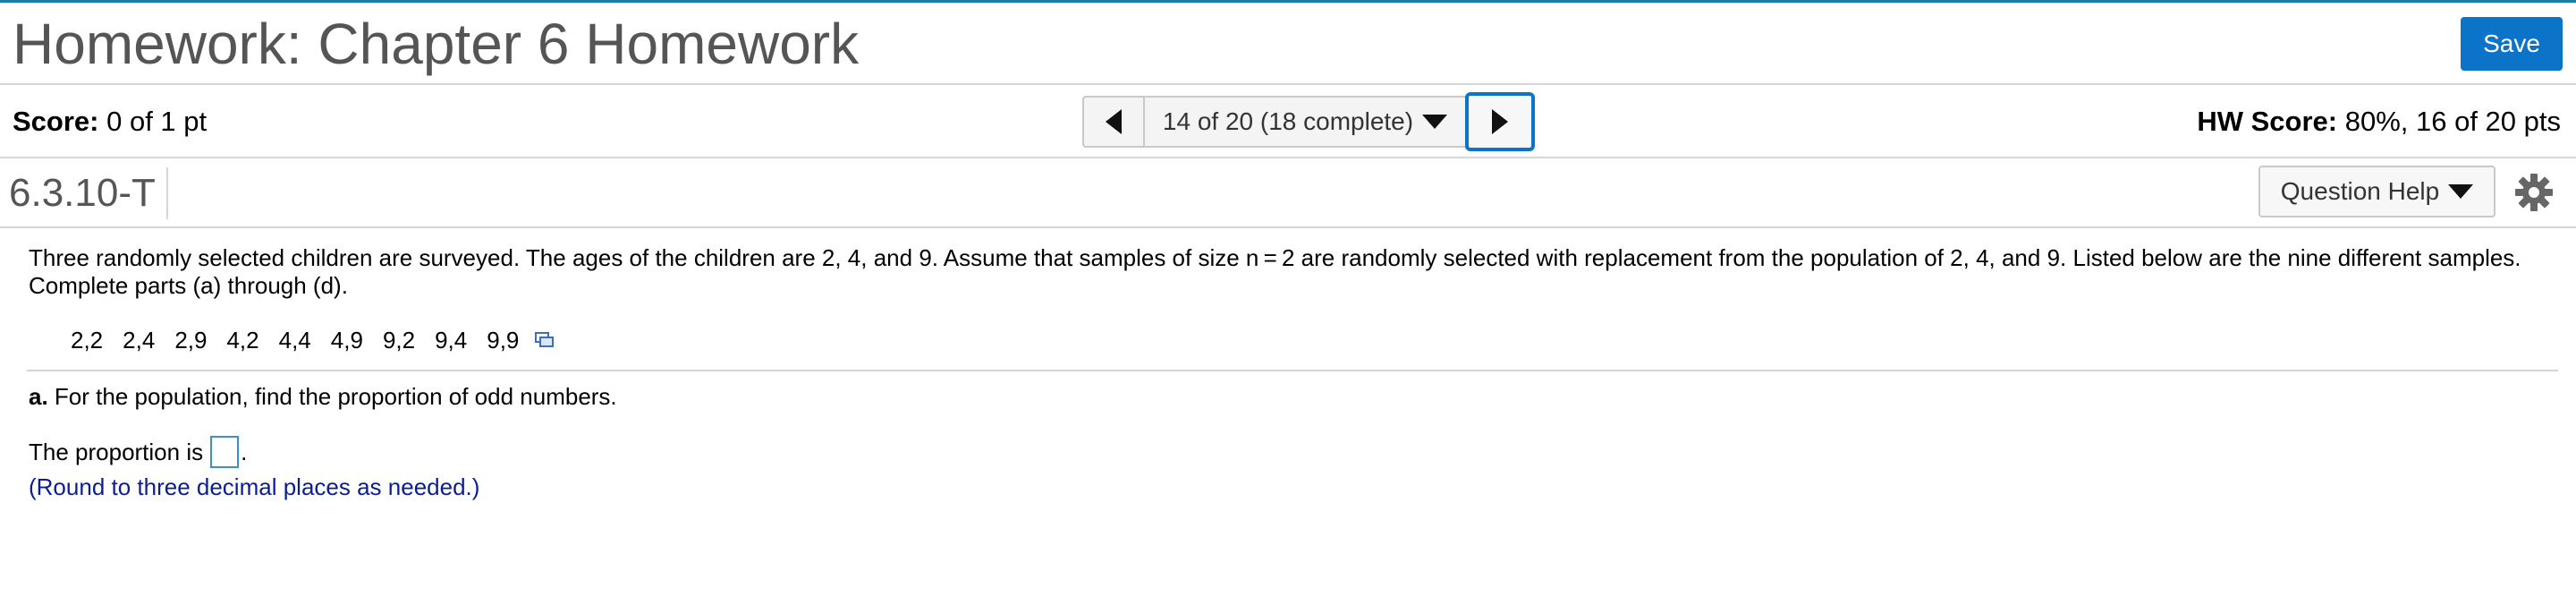  Describe the element at coordinates (191, 340) in the screenshot. I see `sample-item: 2,9` at that location.